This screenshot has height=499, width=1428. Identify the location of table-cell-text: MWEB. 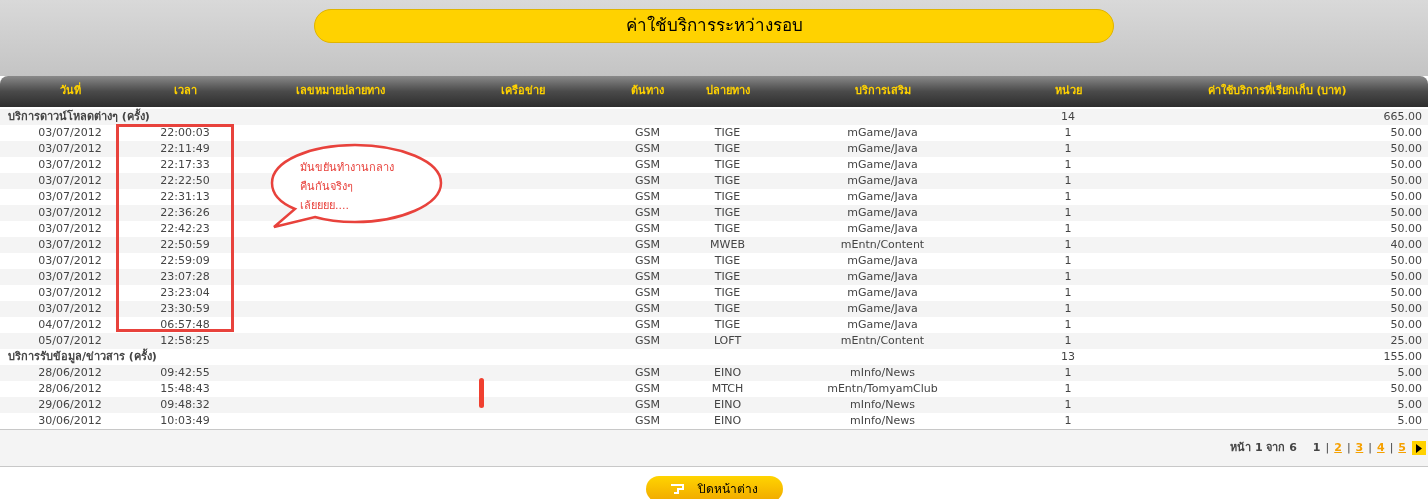
(727, 245).